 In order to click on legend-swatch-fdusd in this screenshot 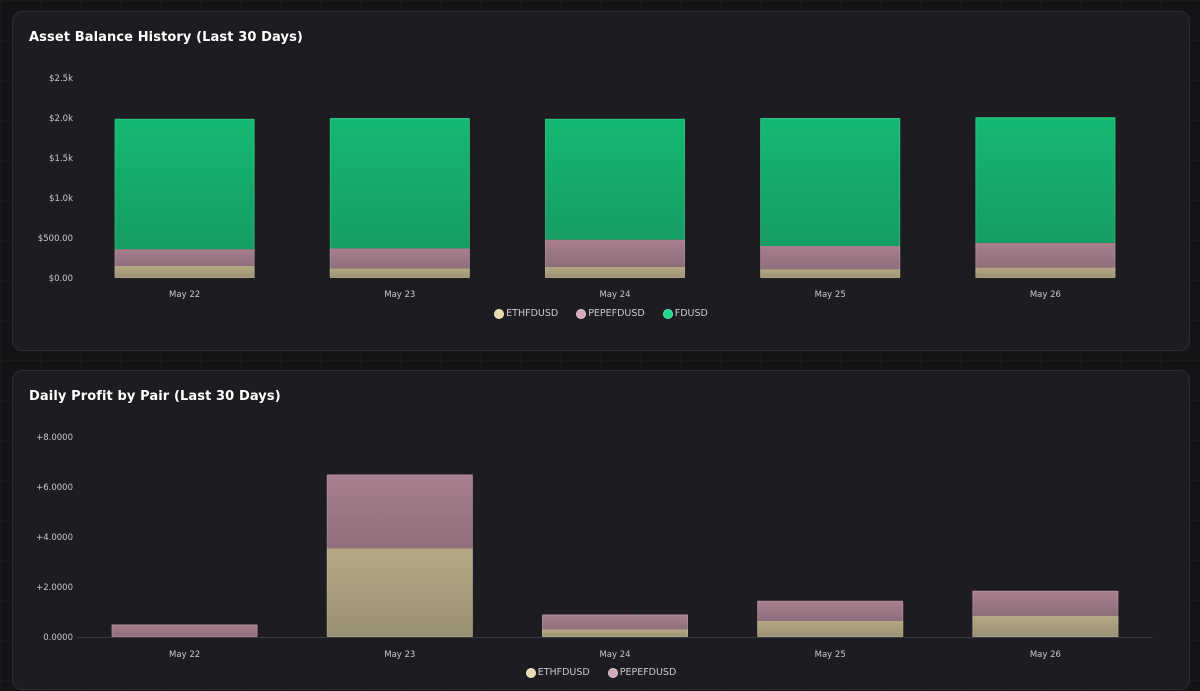, I will do `click(667, 313)`.